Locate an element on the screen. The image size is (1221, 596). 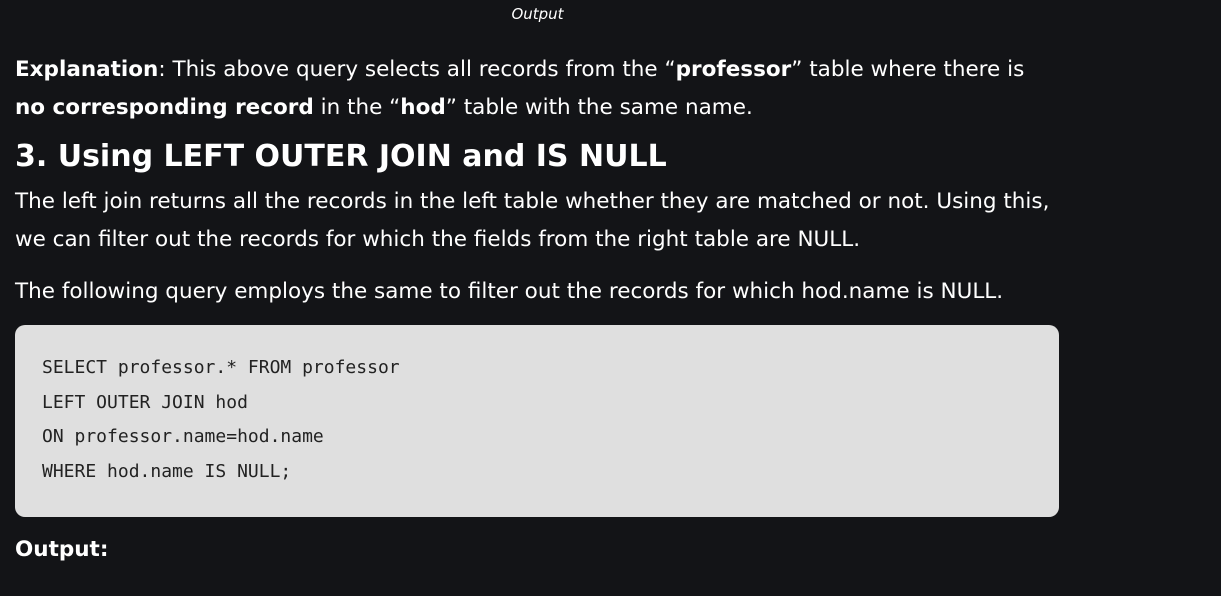
code-line: LEFT OUTER JOIN hod is located at coordinates (145, 402).